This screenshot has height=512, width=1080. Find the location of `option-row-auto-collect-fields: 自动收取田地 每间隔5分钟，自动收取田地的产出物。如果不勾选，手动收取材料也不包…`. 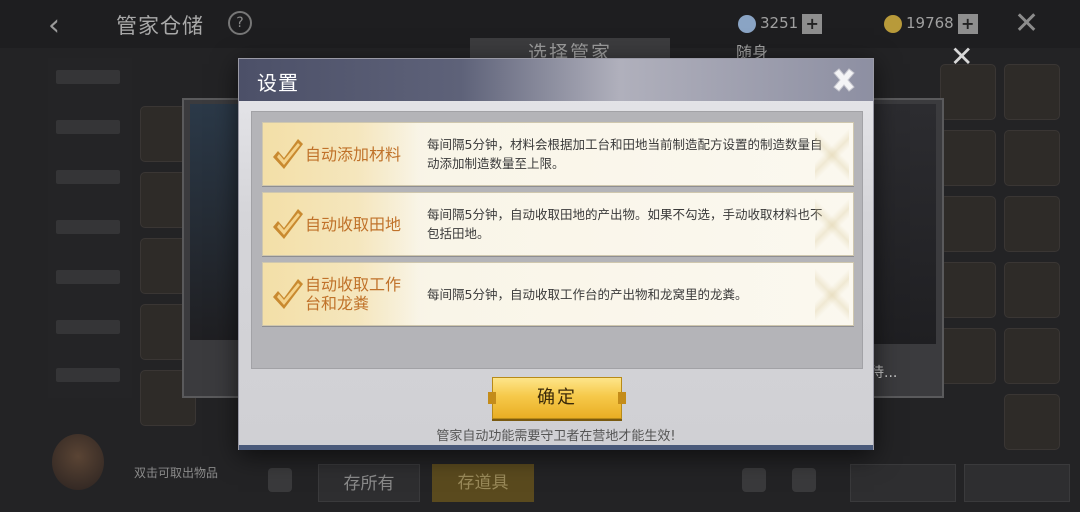

option-row-auto-collect-fields: 自动收取田地 每间隔5分钟，自动收取田地的产出物。如果不勾选，手动收取材料也不包… is located at coordinates (558, 224).